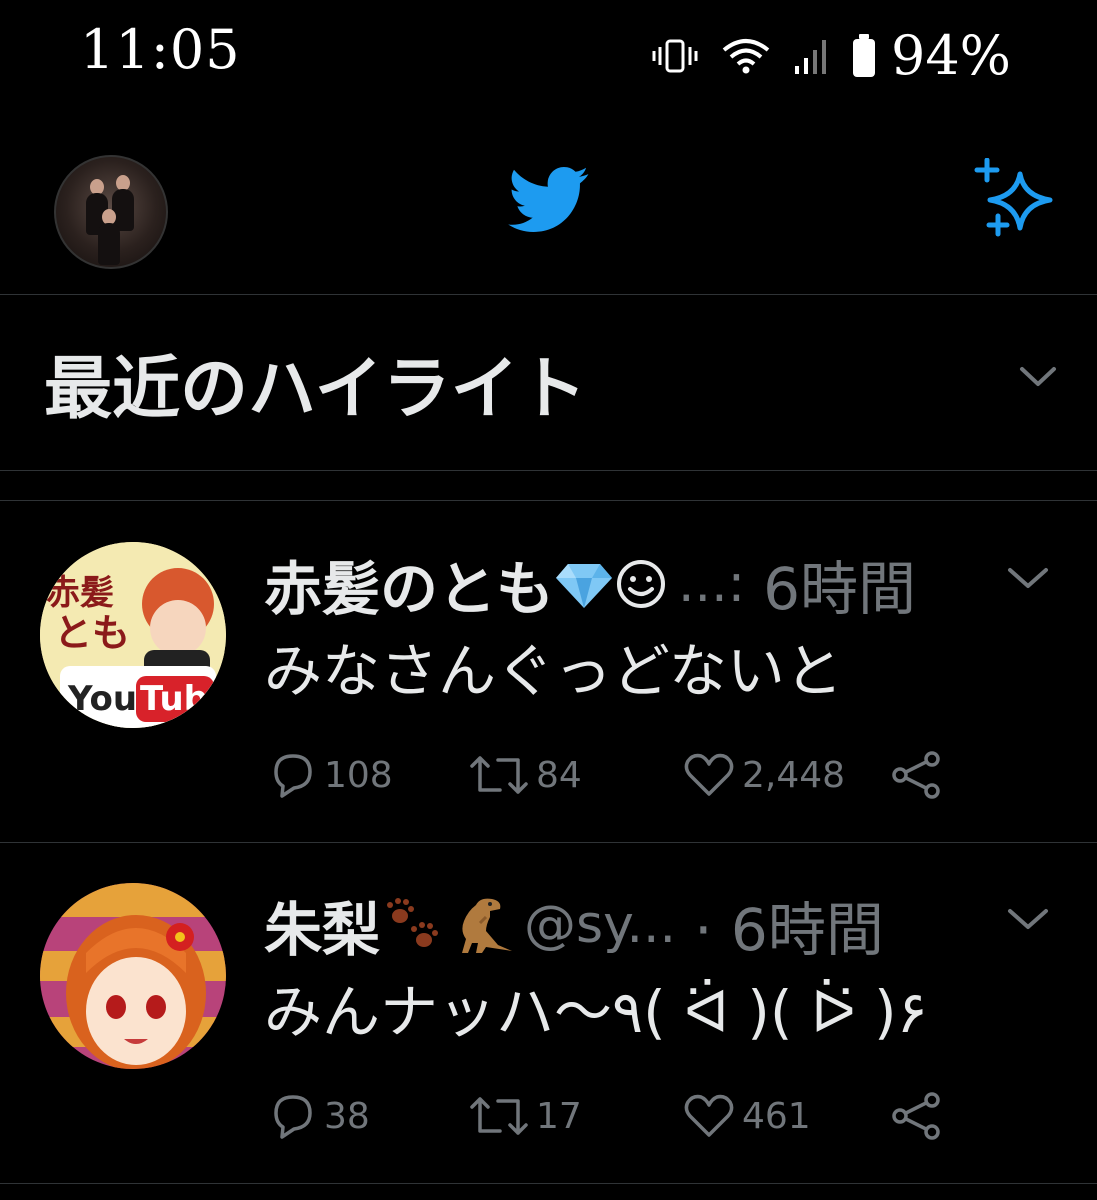 This screenshot has height=1200, width=1097. What do you see at coordinates (92, 633) in the screenshot?
I see `svg-text: とも` at bounding box center [92, 633].